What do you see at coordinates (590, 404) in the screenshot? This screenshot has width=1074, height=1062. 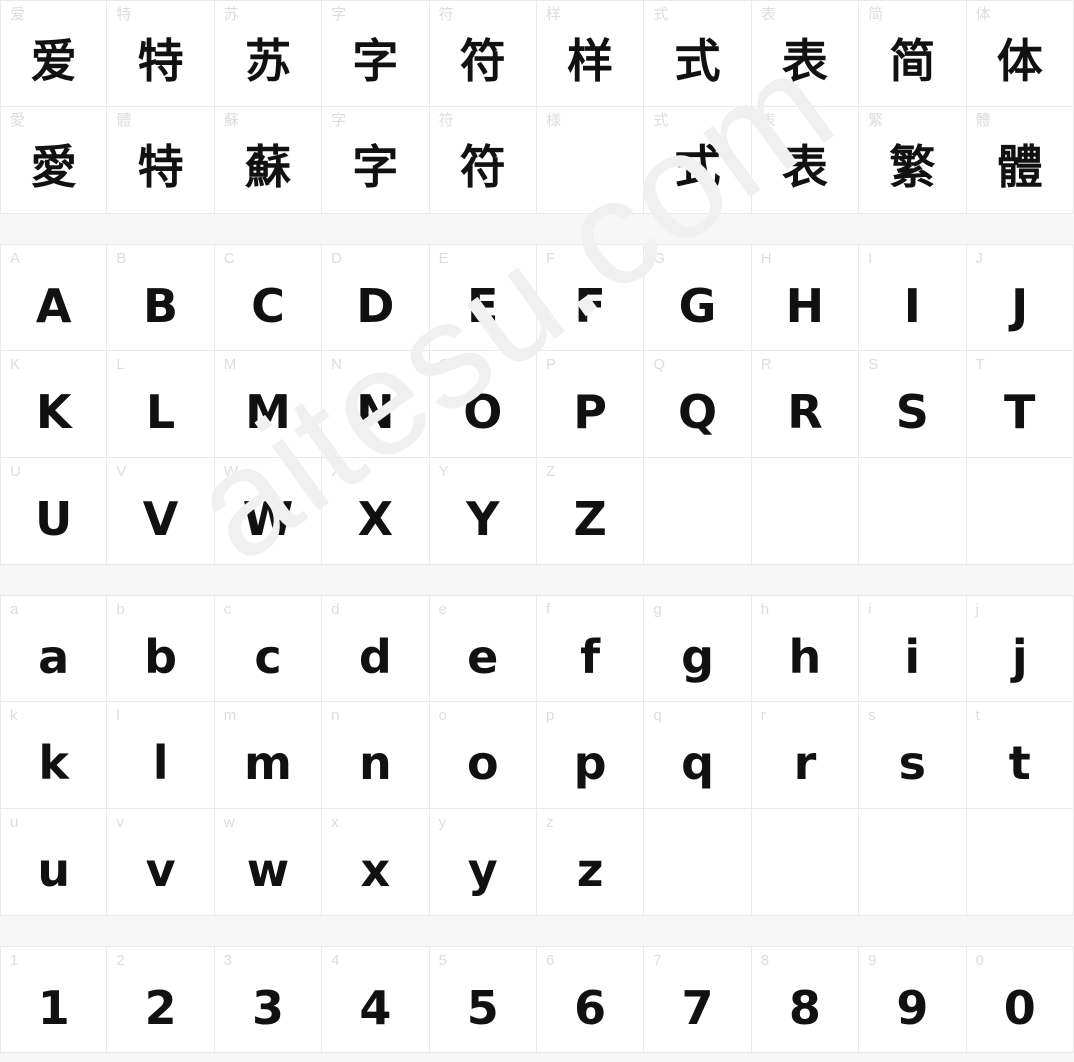 I see `glyph-cell: PP` at bounding box center [590, 404].